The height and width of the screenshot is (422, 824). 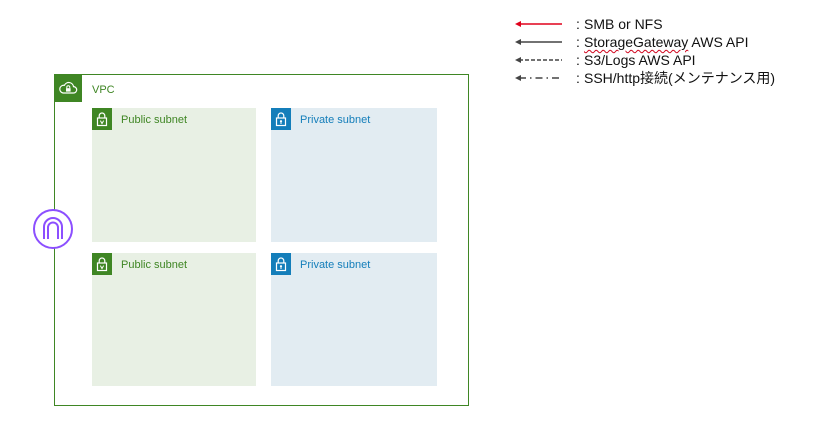 I want to click on legend-arrow-storagegateway-api, so click(x=538, y=42).